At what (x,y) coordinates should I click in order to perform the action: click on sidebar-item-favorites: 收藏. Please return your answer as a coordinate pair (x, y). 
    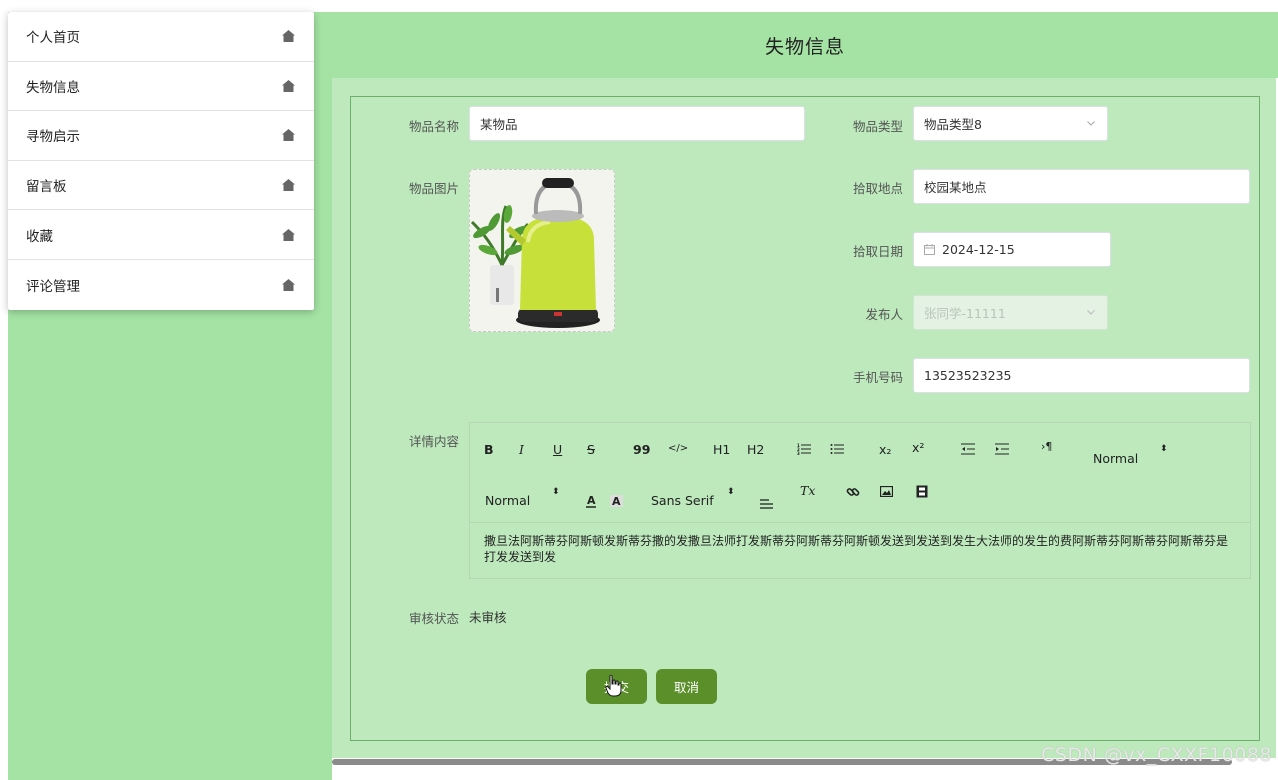
    Looking at the image, I should click on (161, 235).